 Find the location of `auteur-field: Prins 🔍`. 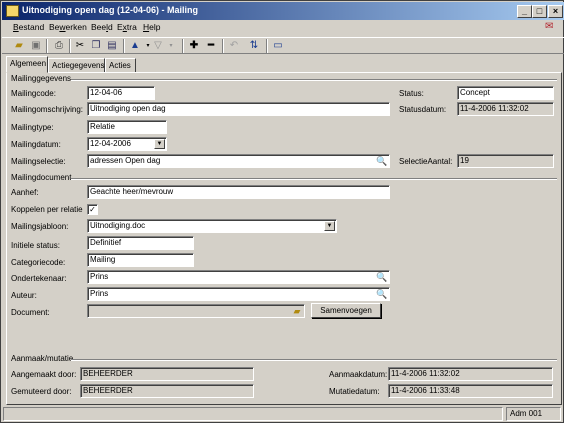

auteur-field: Prins 🔍 is located at coordinates (238, 294).